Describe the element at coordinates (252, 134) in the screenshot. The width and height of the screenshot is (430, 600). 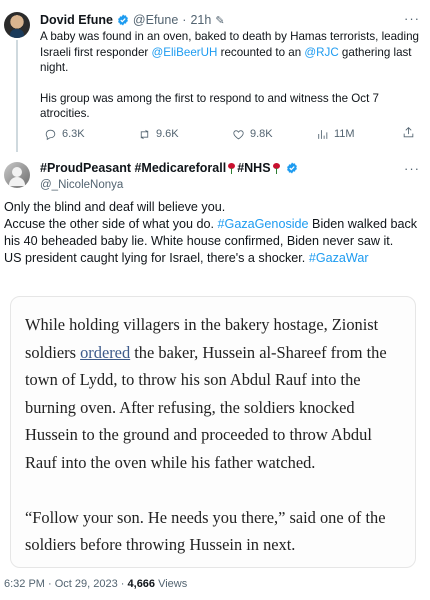
I see `like-button: 9.8K` at that location.